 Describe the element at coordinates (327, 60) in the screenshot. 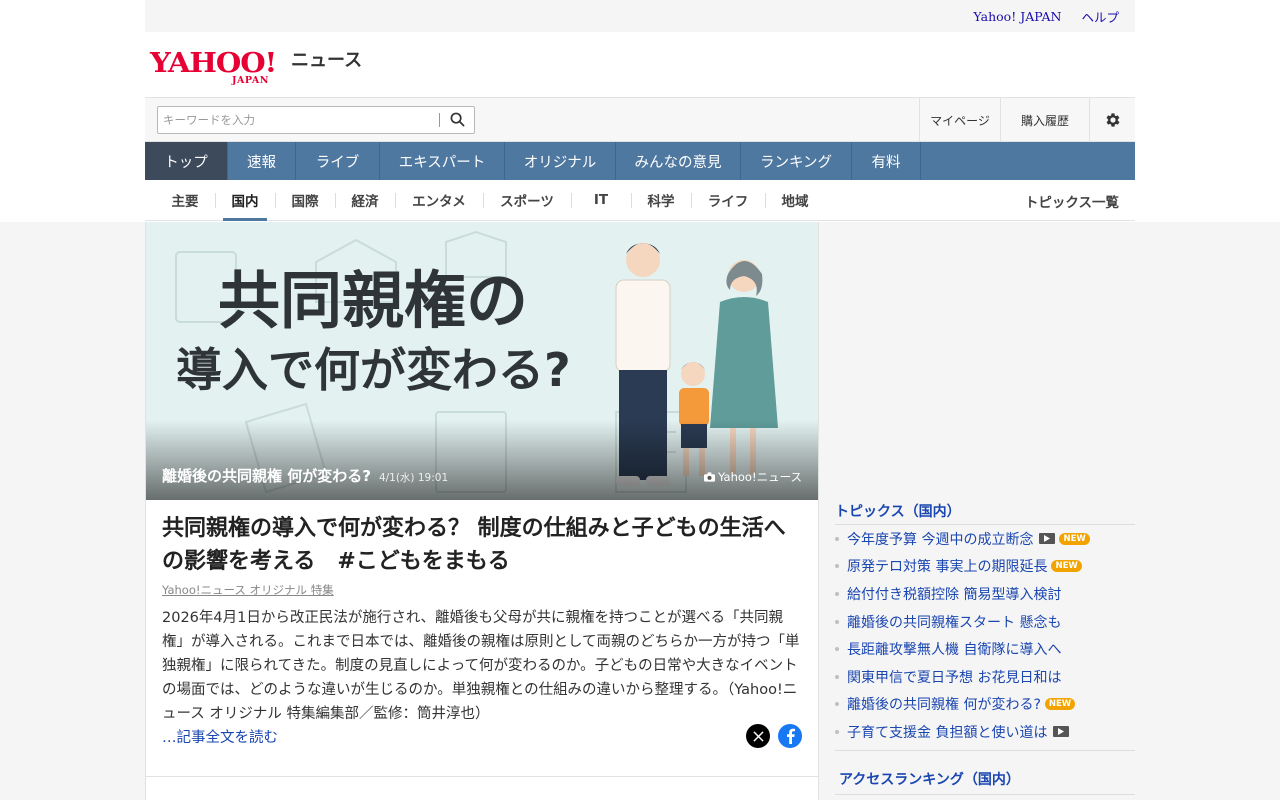

I see `news-wordmark: ニュース` at that location.